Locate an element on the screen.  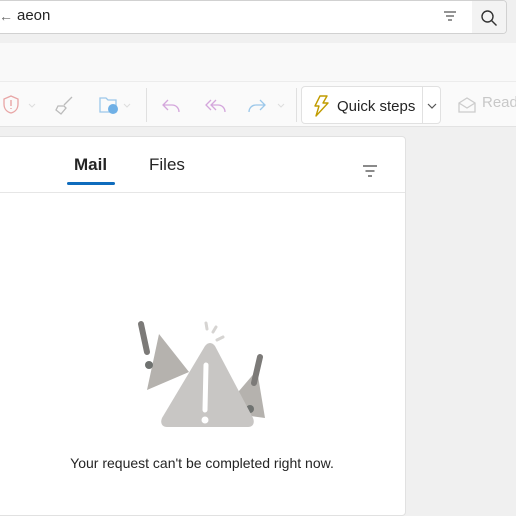
report-shield-icon is located at coordinates (19, 105).